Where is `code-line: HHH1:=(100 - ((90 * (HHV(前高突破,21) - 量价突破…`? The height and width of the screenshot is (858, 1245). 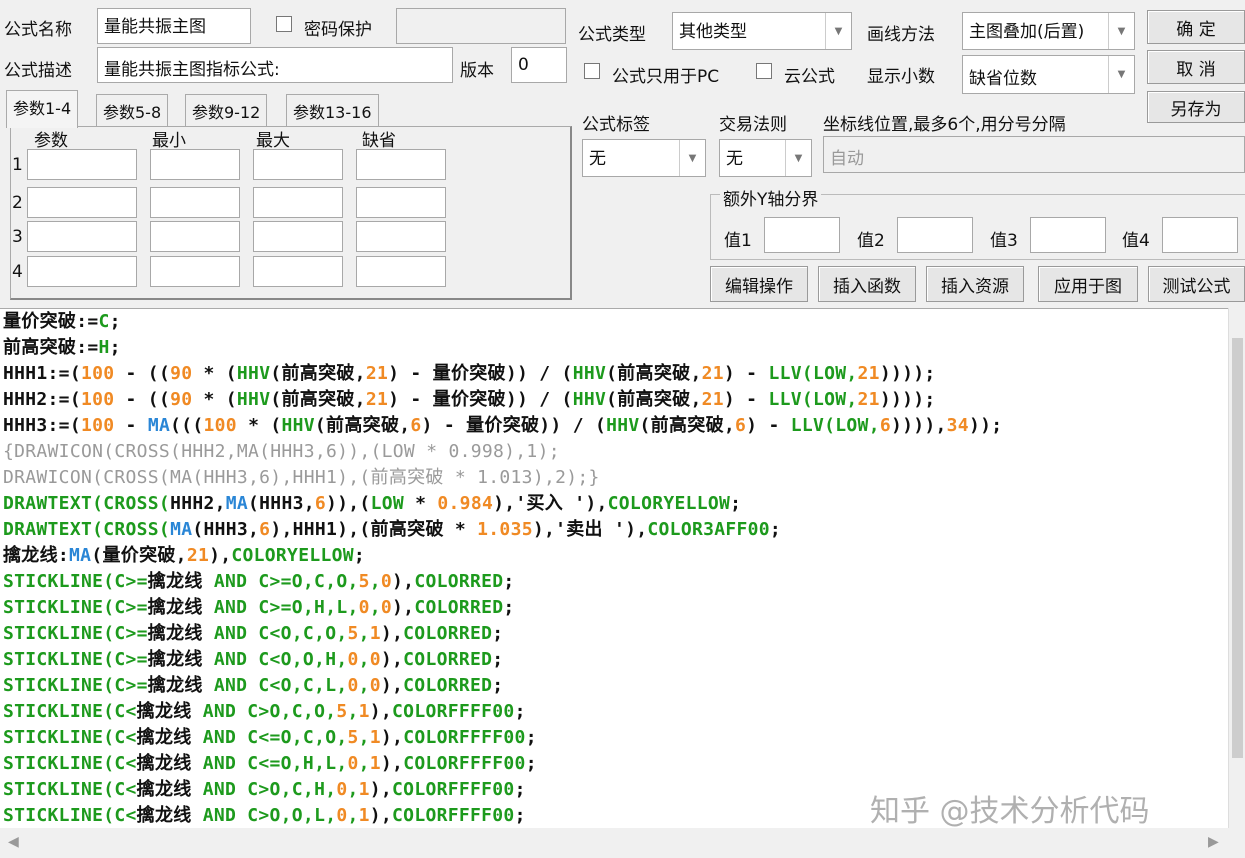
code-line: HHH1:=(100 - ((90 * (HHV(前高突破,21) - 量价突破… is located at coordinates (615, 374).